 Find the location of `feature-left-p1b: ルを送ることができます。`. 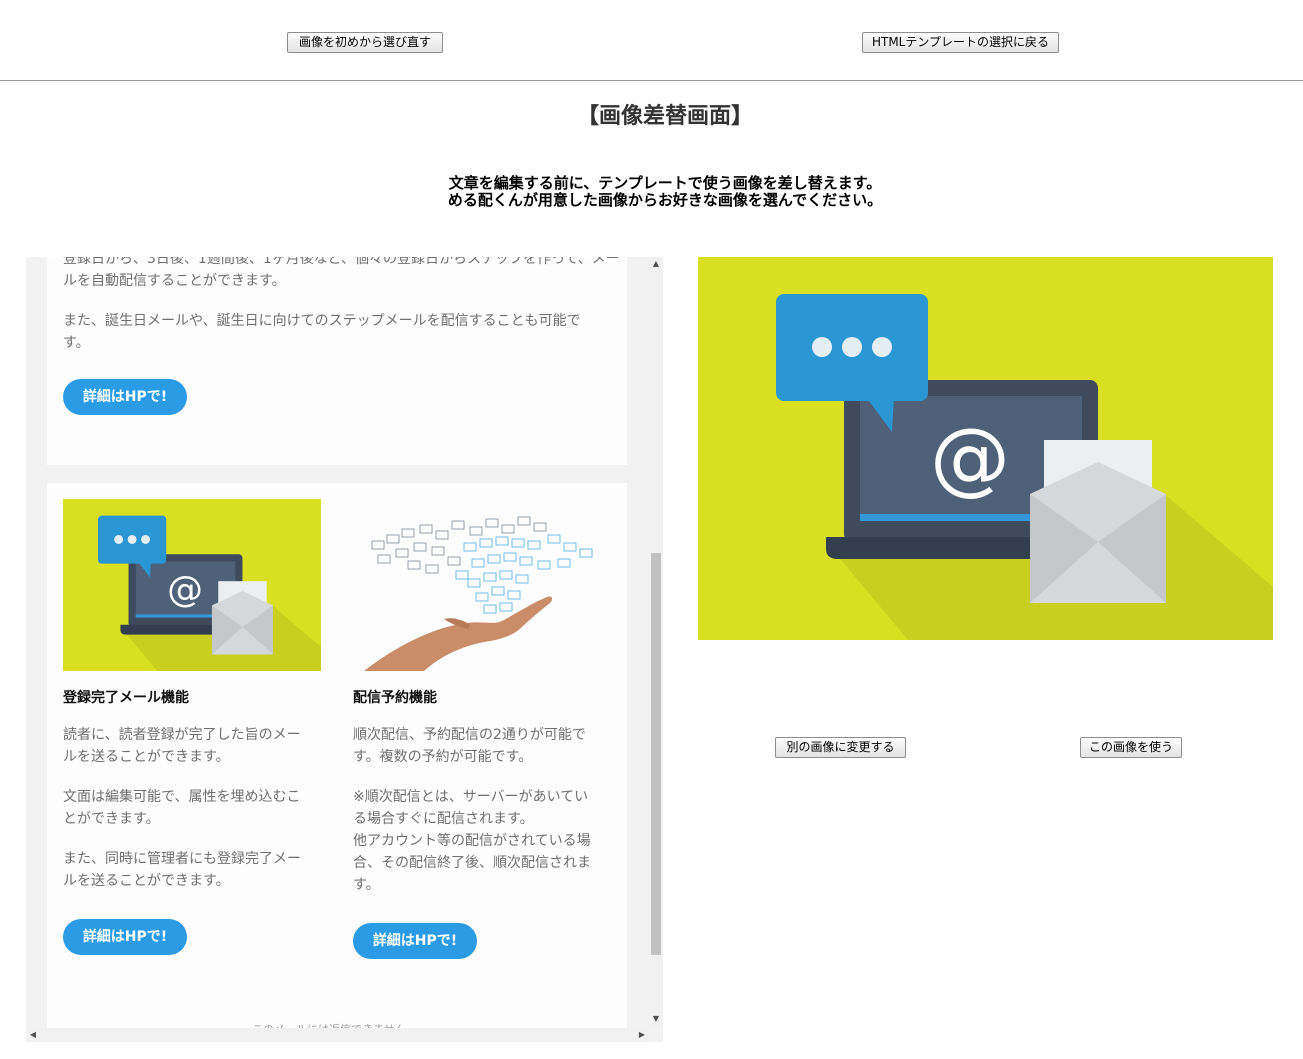

feature-left-p1b: ルを送ることができます。 is located at coordinates (146, 757).